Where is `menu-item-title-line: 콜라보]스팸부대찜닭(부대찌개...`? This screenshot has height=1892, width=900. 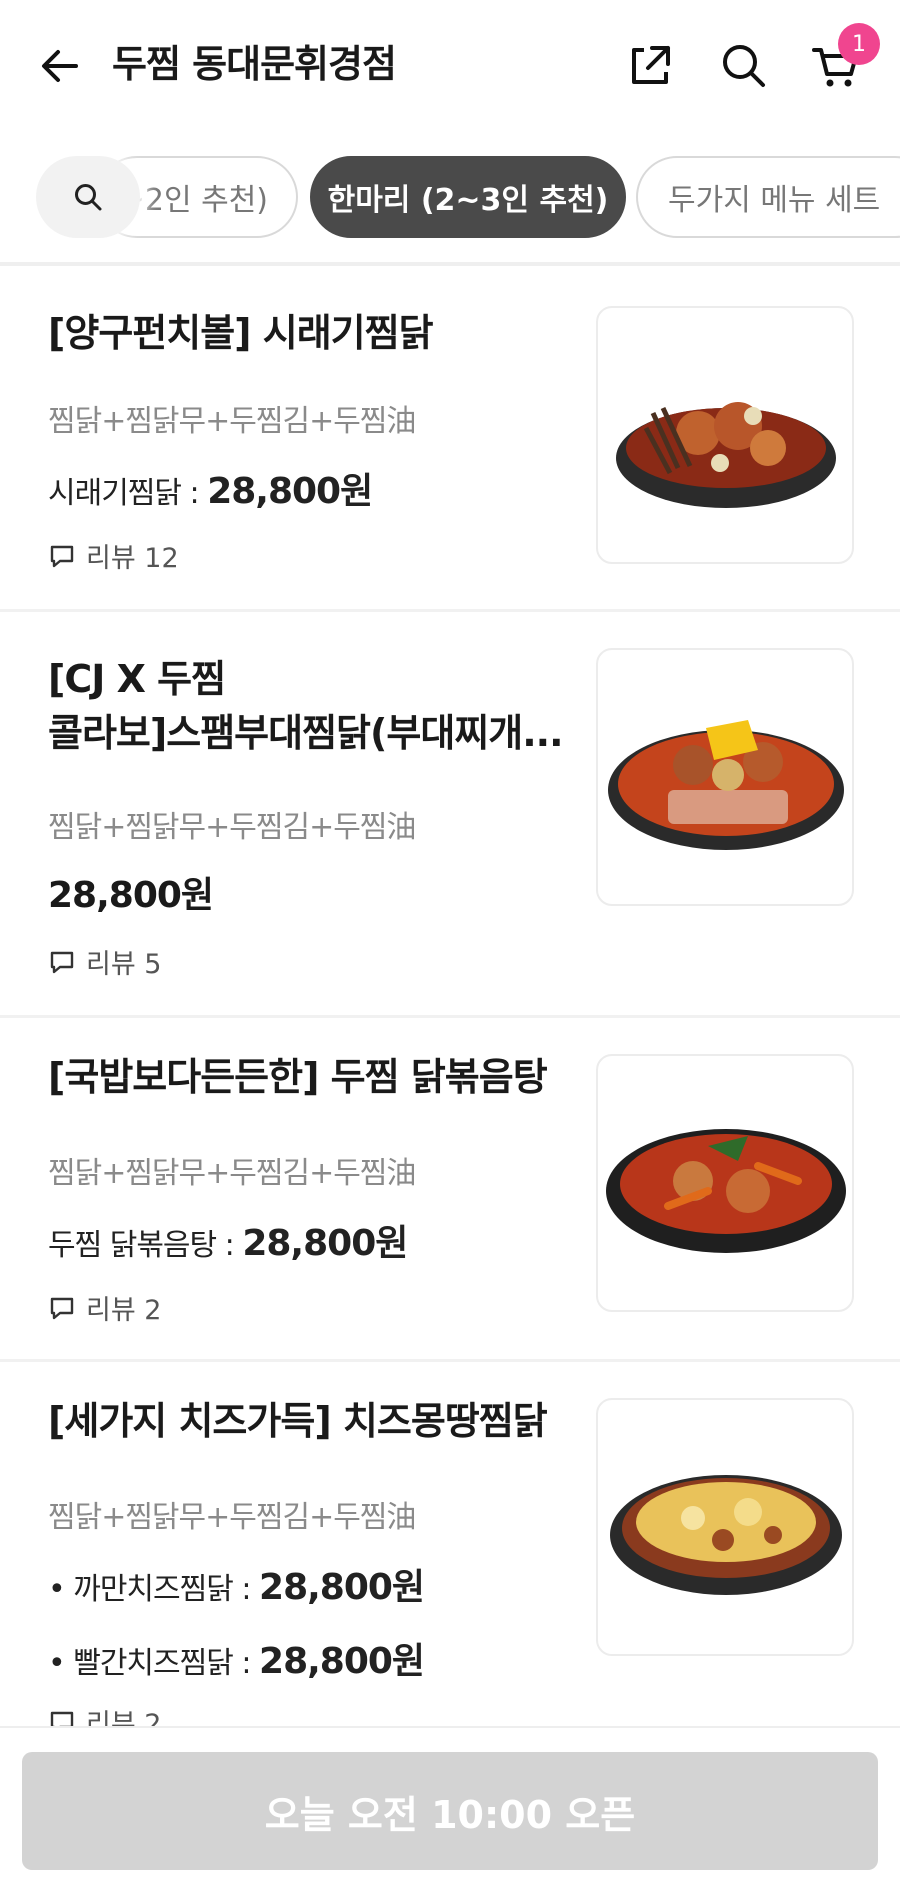 menu-item-title-line: 콜라보]스팸부대찜닭(부대찌개... is located at coordinates (306, 733).